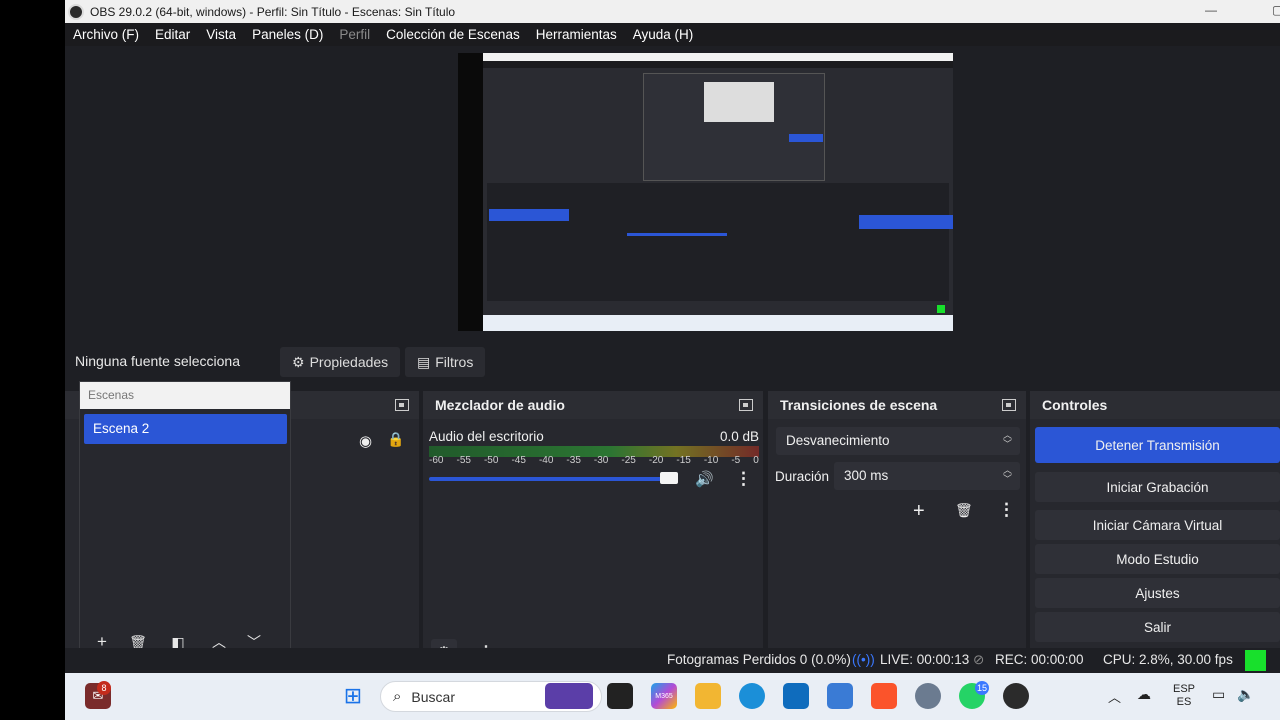 The height and width of the screenshot is (720, 1280). What do you see at coordinates (287, 34) in the screenshot?
I see `menu-paneles: Paneles (D)` at bounding box center [287, 34].